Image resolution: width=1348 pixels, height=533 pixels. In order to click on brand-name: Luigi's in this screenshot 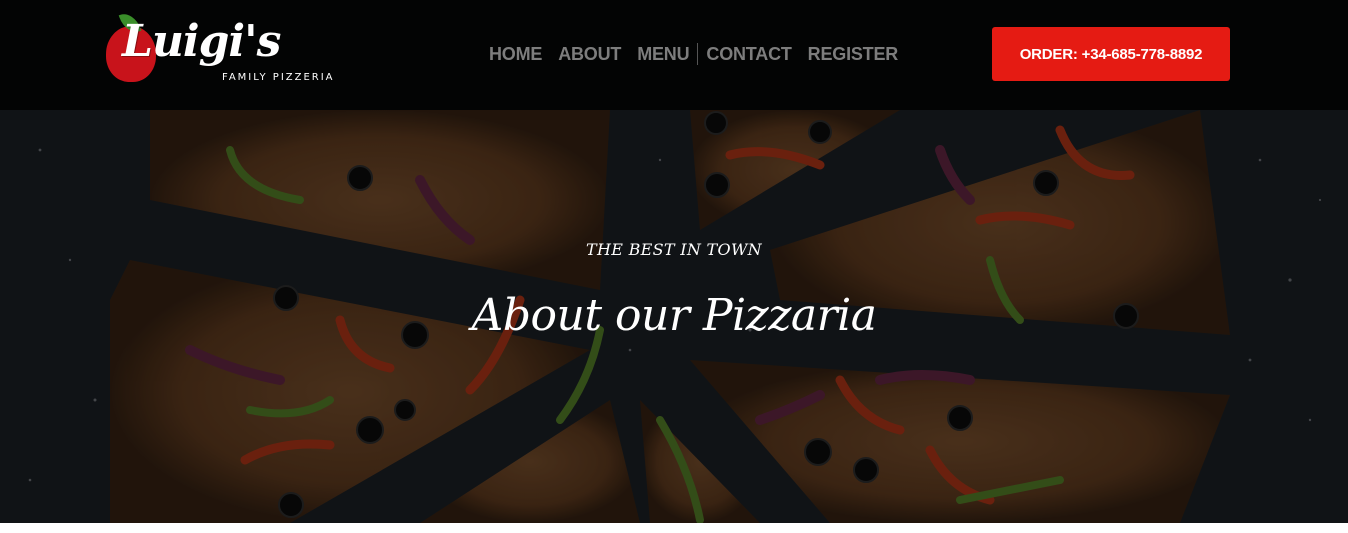, I will do `click(201, 41)`.